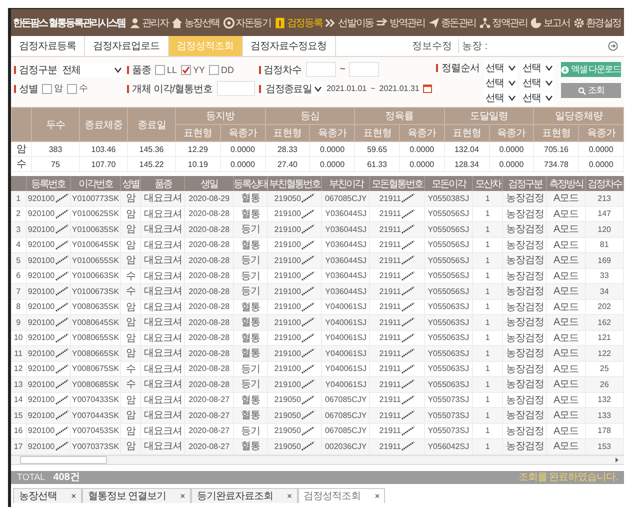 This screenshot has width=630, height=509. What do you see at coordinates (294, 291) in the screenshot?
I see `table-cell: 219100` at bounding box center [294, 291].